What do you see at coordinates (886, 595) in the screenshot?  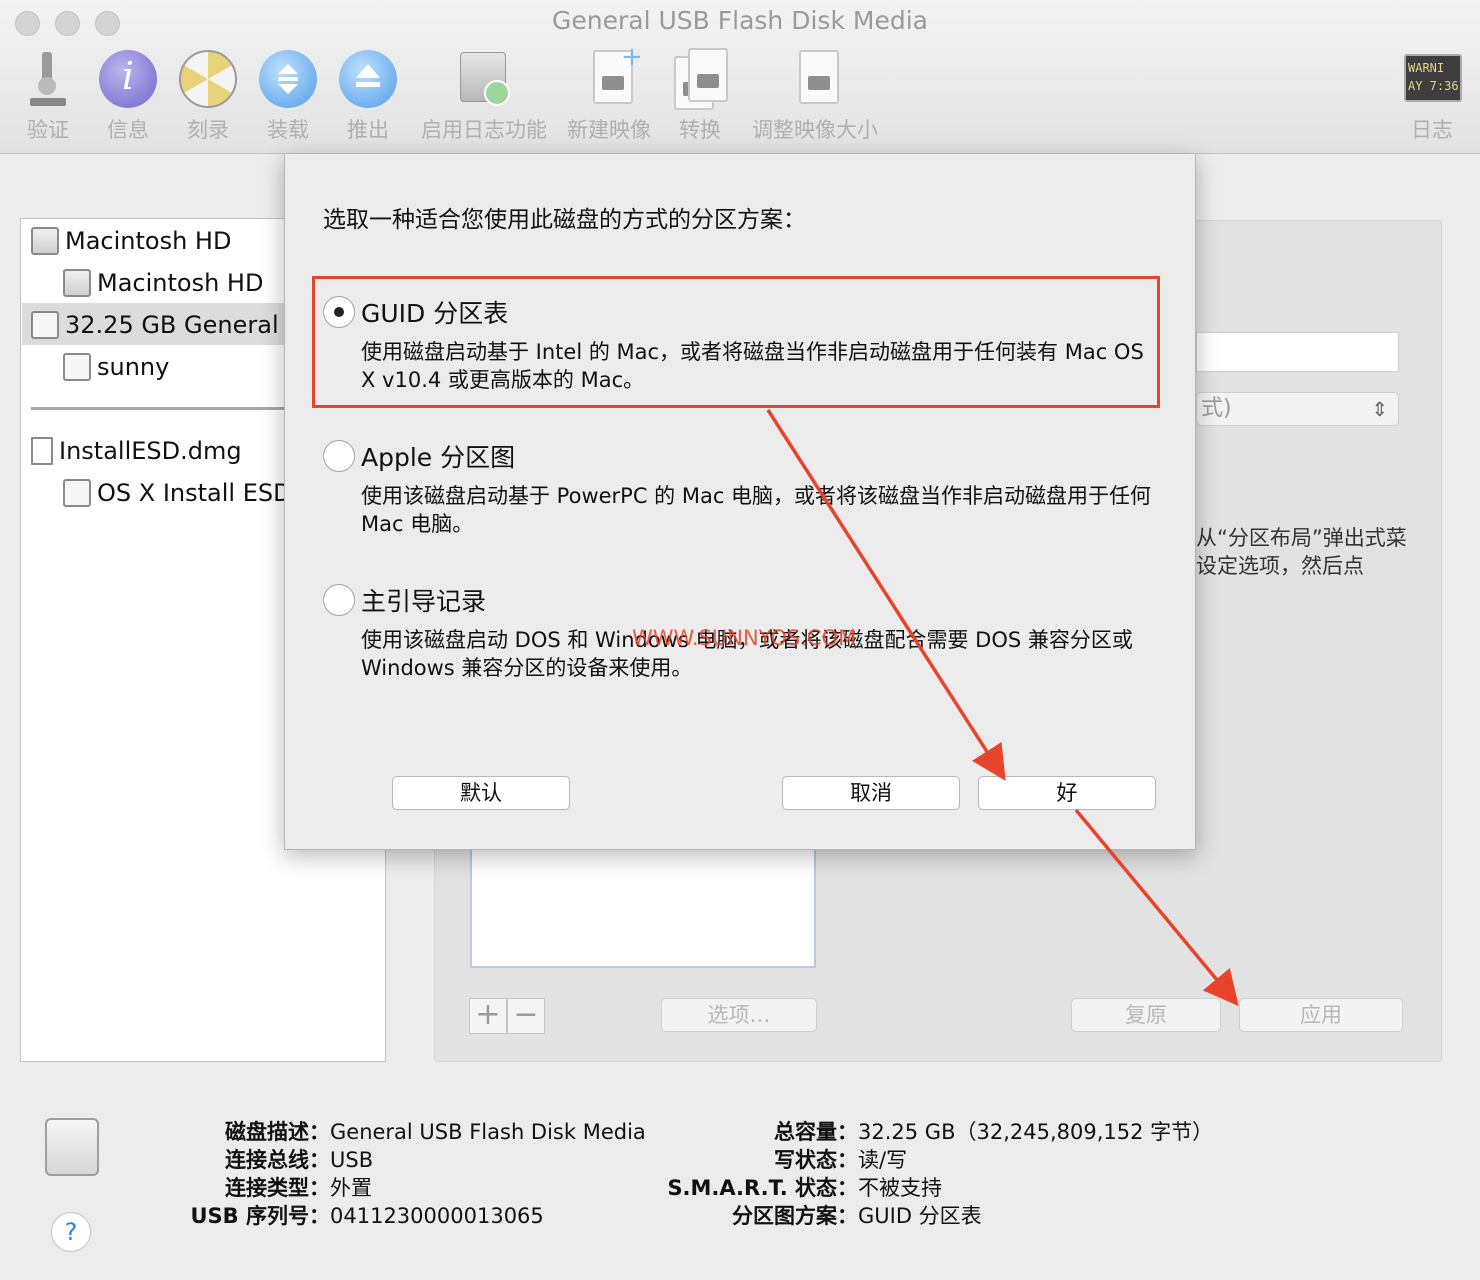 I see `arrow-to-ok` at bounding box center [886, 595].